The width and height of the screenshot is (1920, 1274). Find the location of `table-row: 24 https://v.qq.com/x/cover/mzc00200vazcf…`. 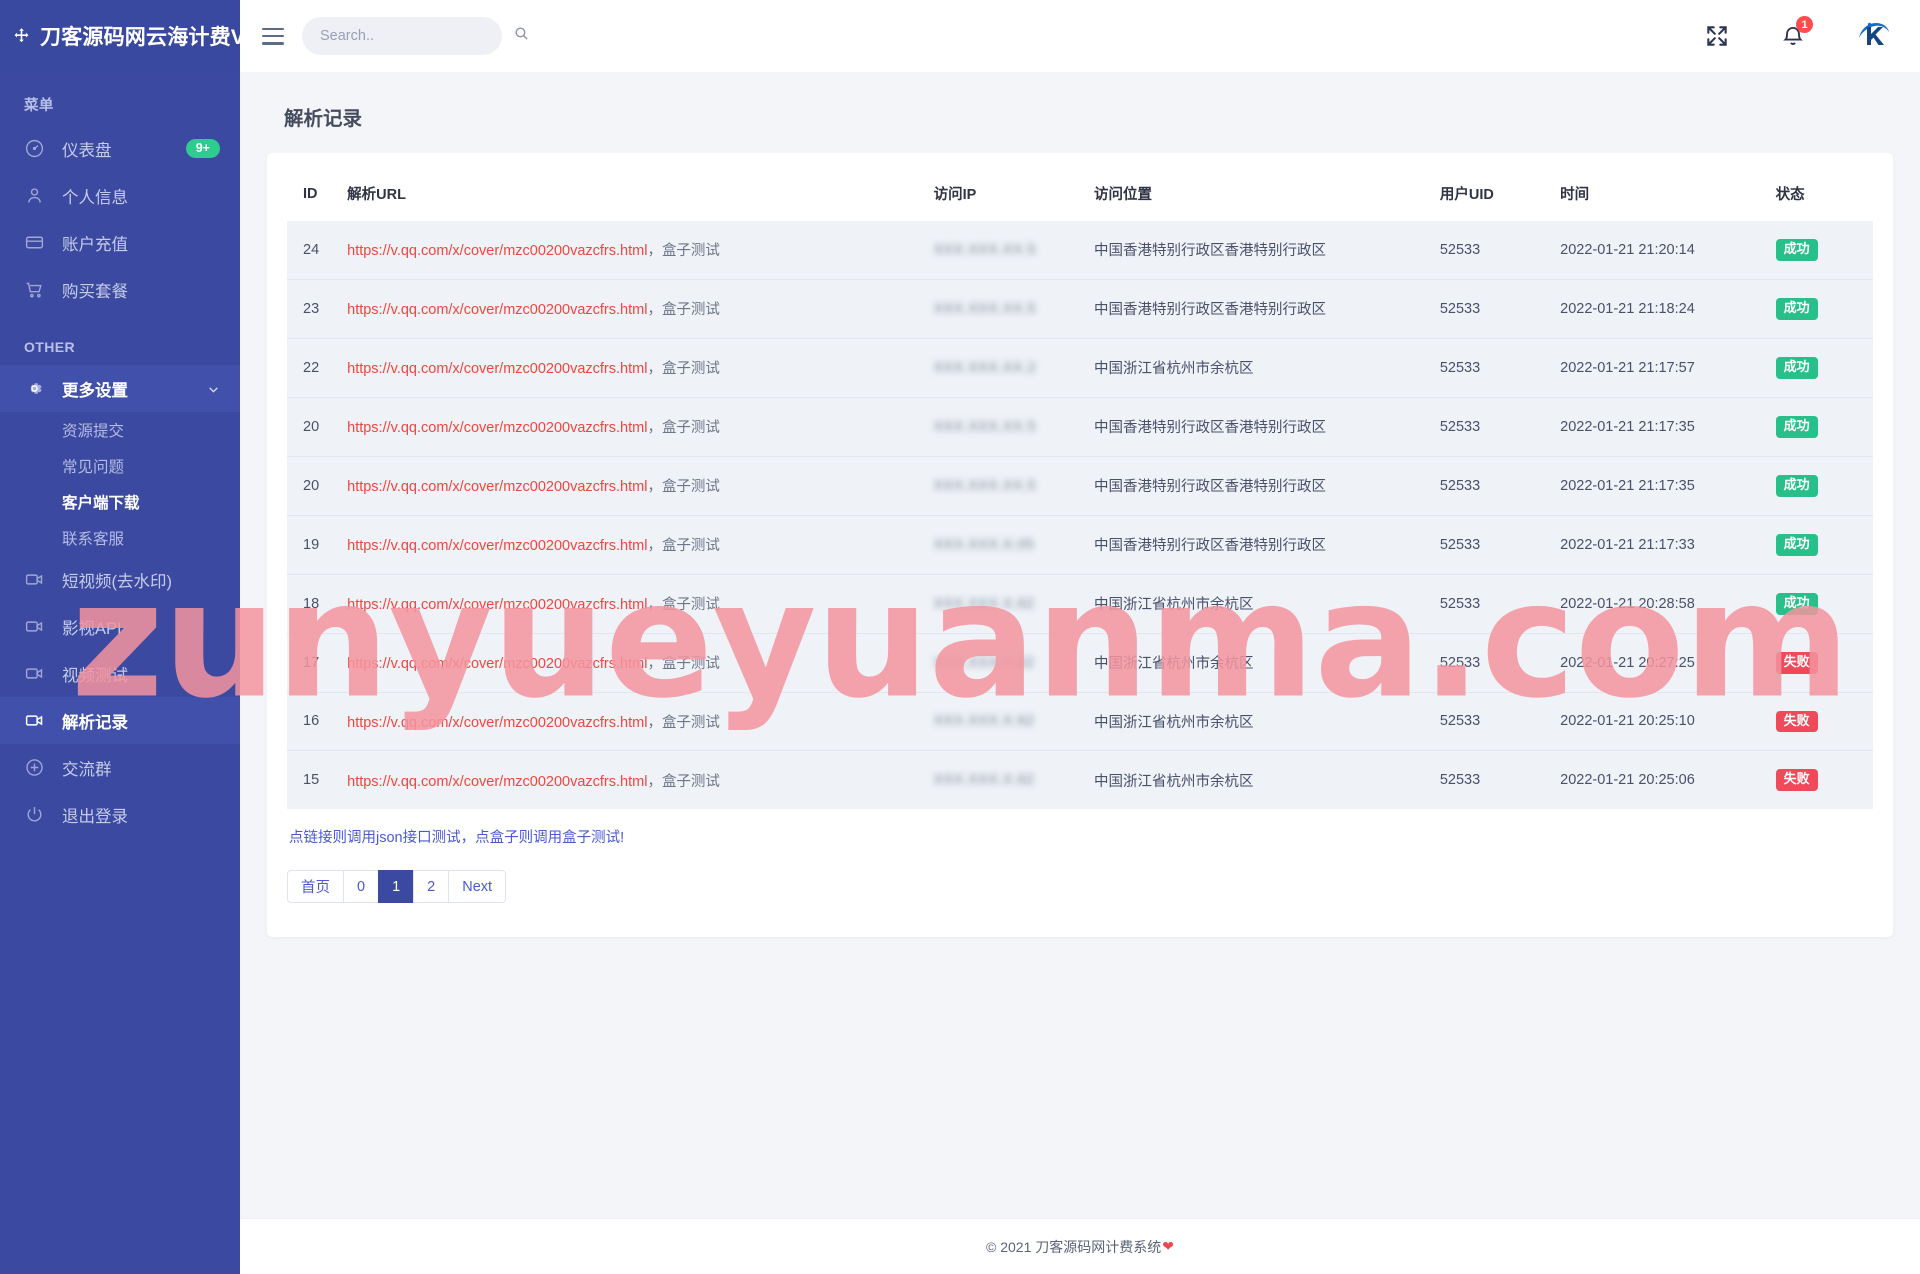

table-row: 24 https://v.qq.com/x/cover/mzc00200vazcf… is located at coordinates (1080, 250).